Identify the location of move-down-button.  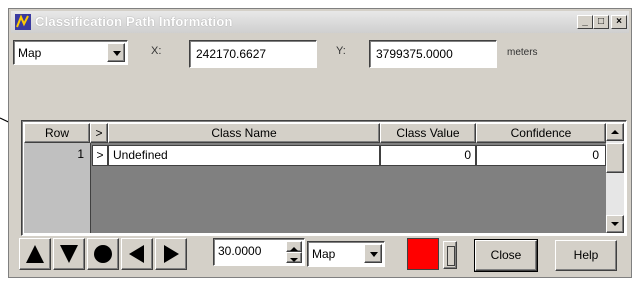
(69, 254).